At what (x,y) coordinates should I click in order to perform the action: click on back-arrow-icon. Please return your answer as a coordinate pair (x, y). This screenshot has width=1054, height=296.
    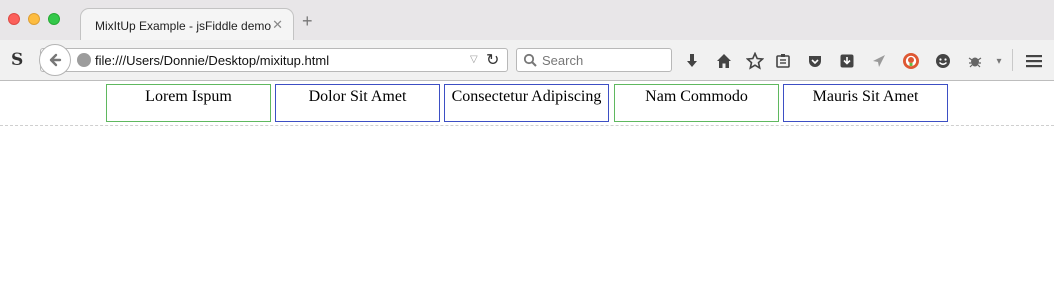
    Looking at the image, I should click on (55, 60).